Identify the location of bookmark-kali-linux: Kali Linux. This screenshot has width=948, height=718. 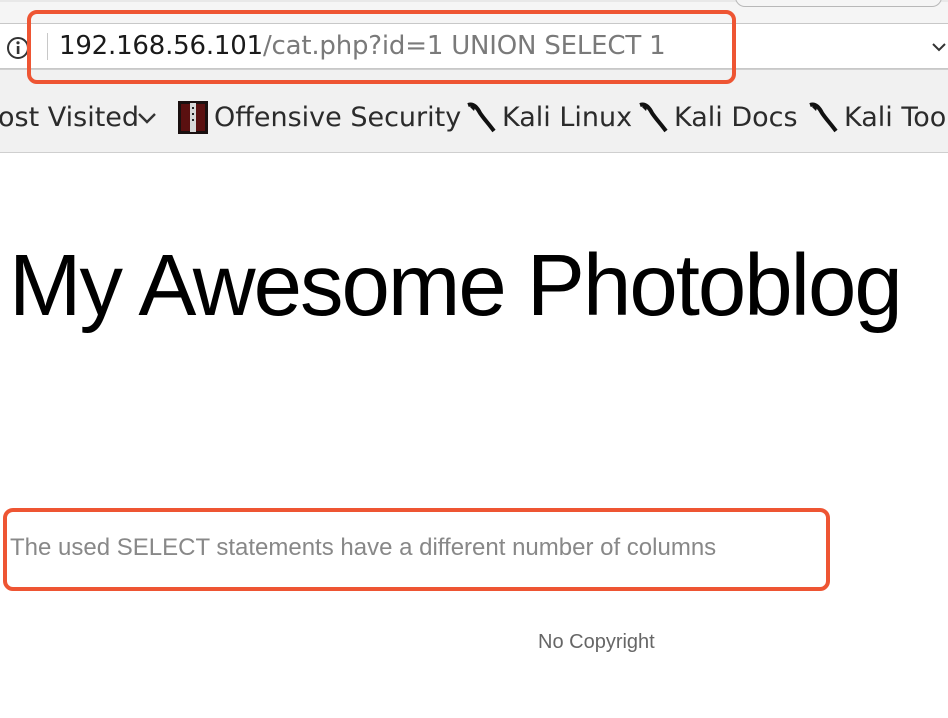
(567, 118).